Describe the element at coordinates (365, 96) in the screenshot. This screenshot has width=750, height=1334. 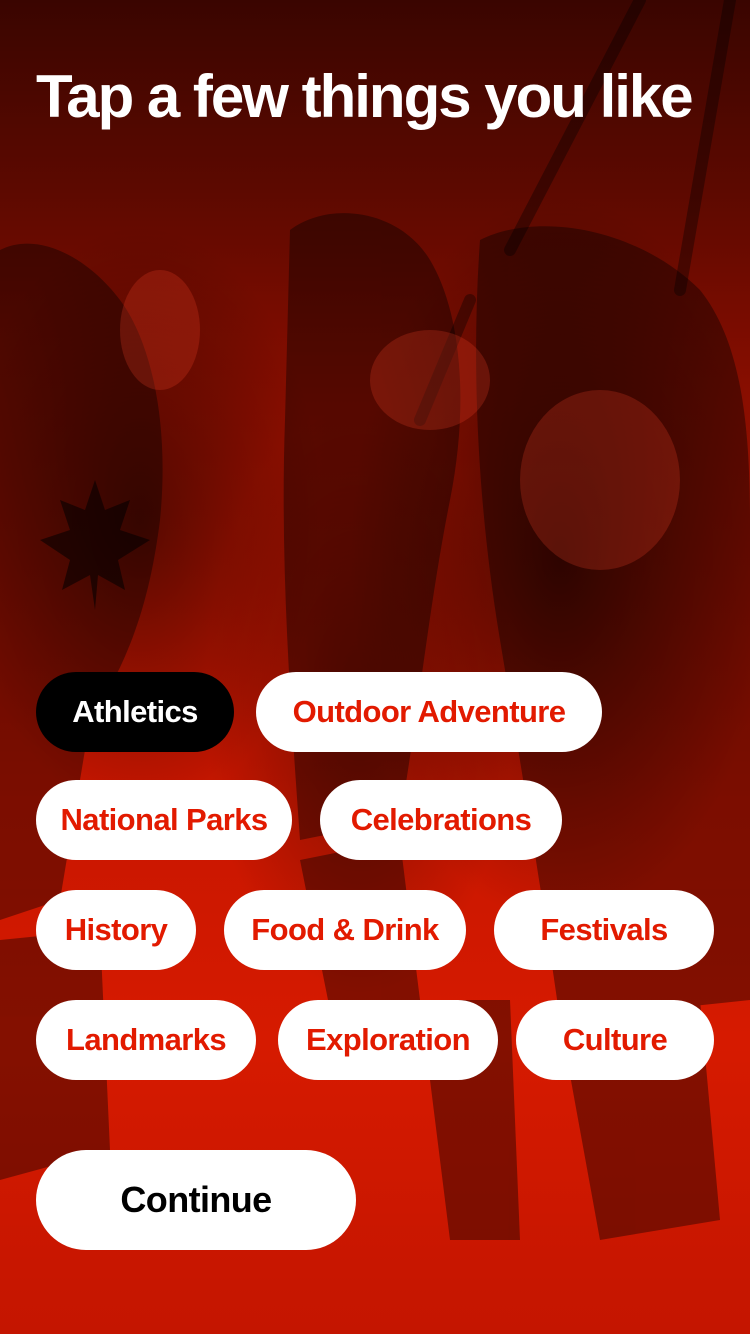
I see `page-title: Tap a few things you like` at that location.